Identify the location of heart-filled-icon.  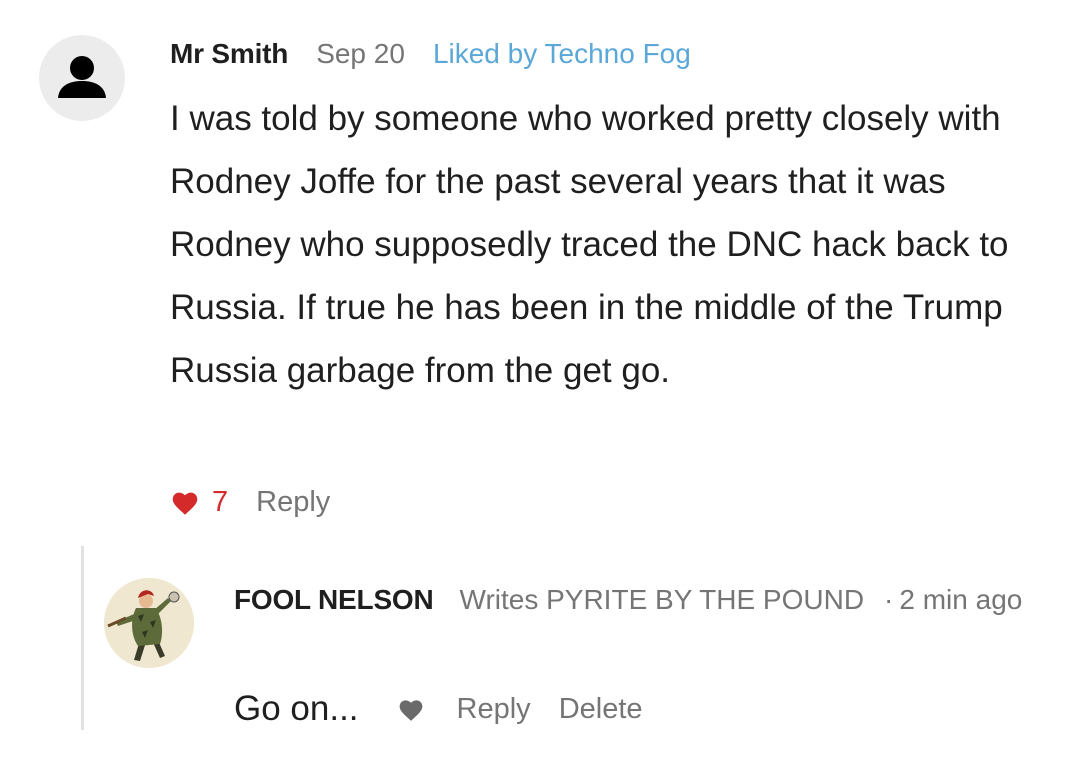
(185, 502).